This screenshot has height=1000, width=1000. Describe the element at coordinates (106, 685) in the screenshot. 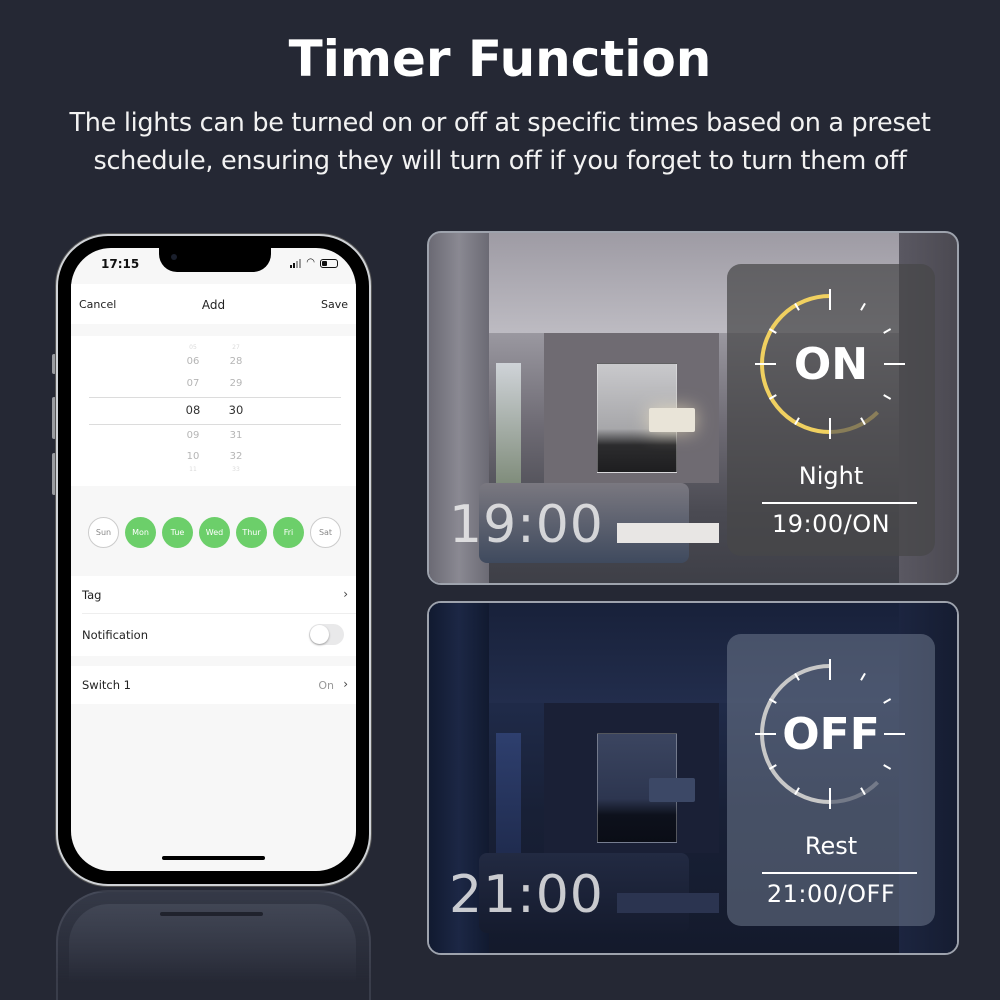

I see `switch-label: Switch 1` at that location.